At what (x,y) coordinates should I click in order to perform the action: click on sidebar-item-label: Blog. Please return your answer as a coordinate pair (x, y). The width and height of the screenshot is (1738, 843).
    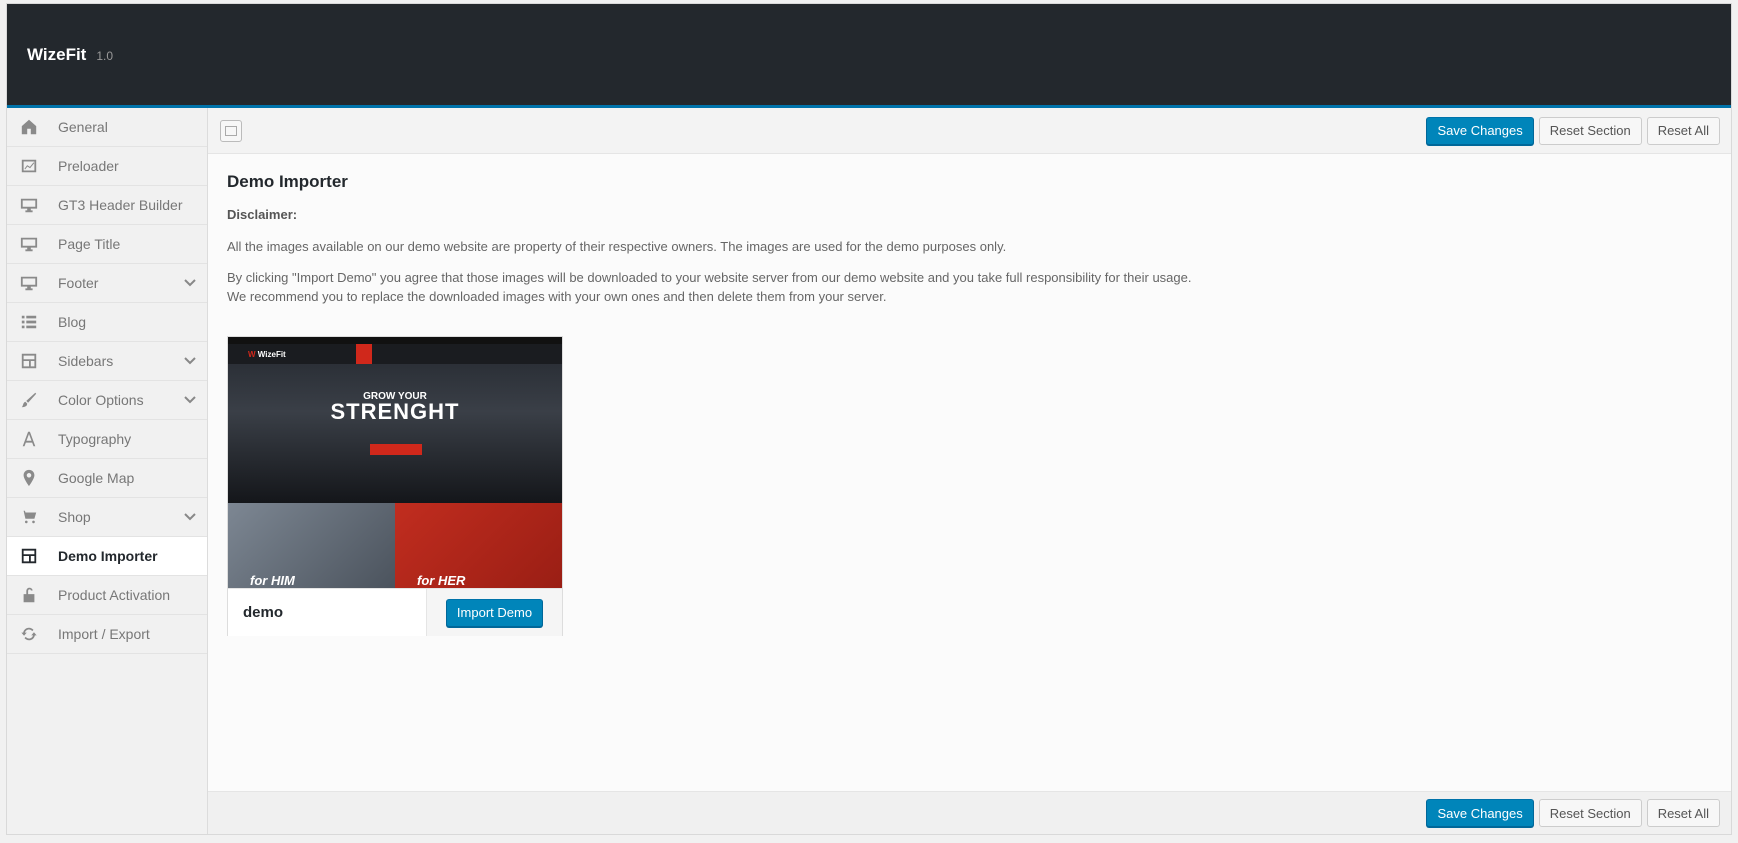
    Looking at the image, I should click on (72, 322).